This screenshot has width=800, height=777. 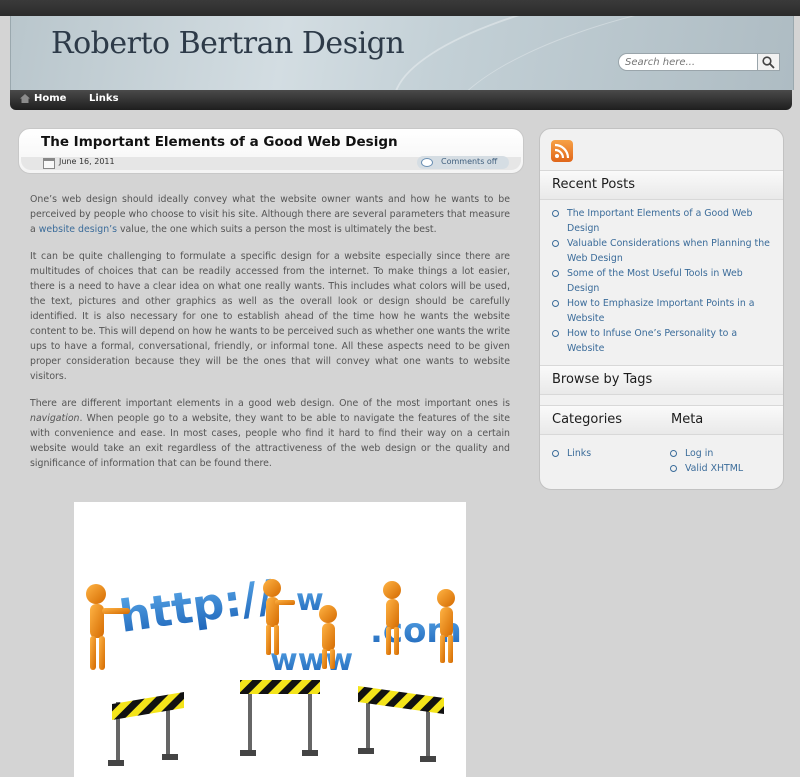 What do you see at coordinates (688, 62) in the screenshot?
I see `search-input` at bounding box center [688, 62].